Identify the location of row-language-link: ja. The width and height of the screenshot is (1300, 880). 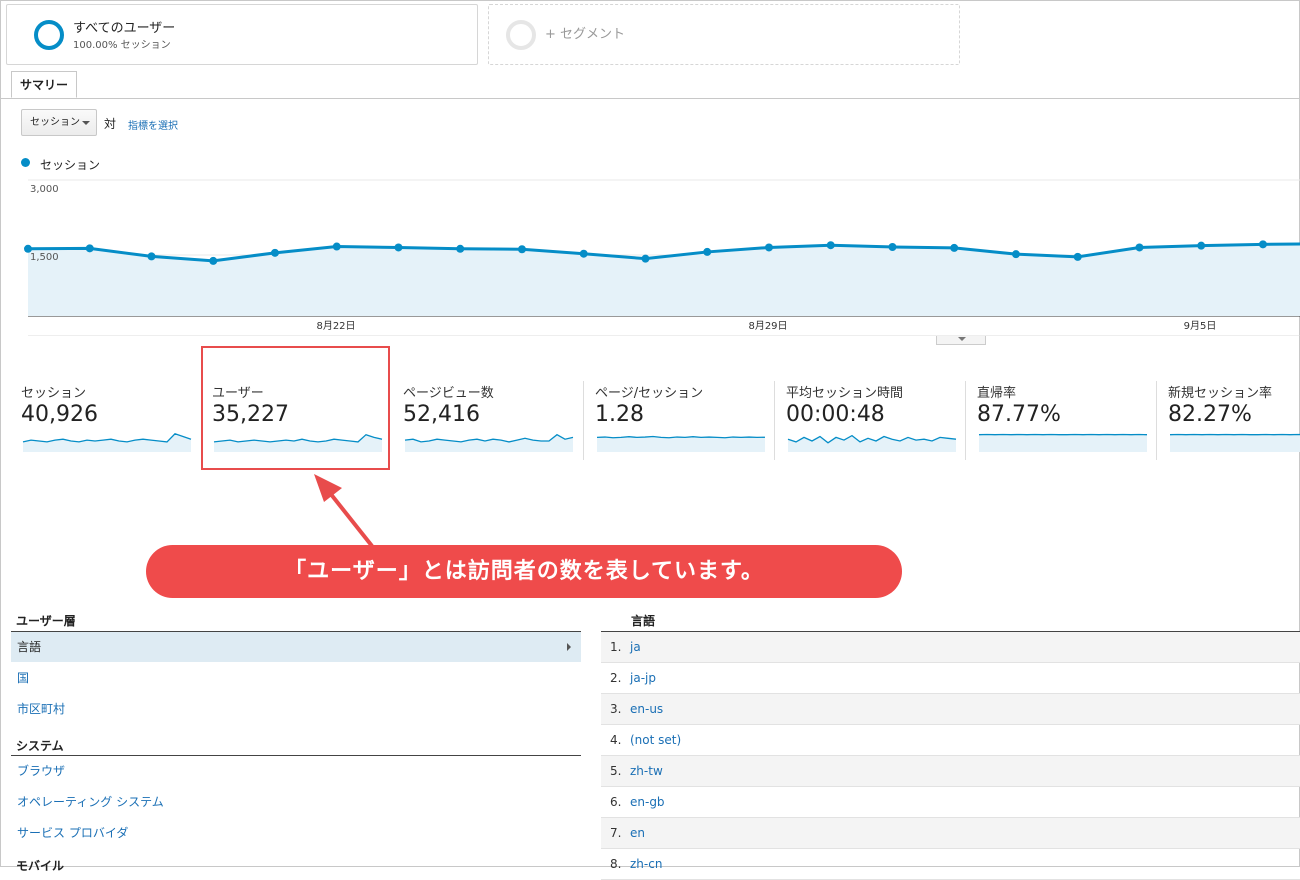
(635, 647).